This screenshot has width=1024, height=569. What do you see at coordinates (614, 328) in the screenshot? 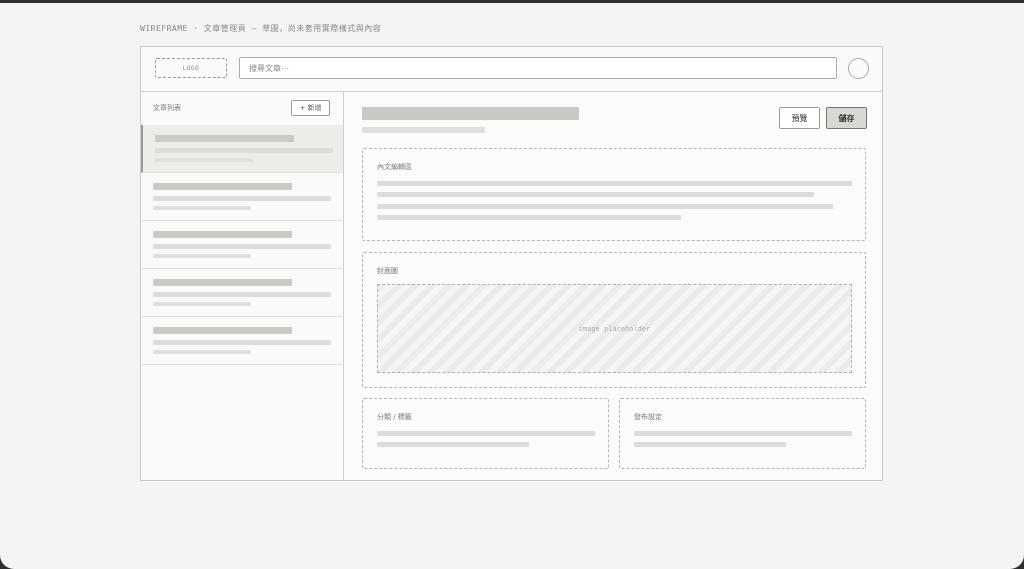
I see `image-placeholder: image placeholder` at bounding box center [614, 328].